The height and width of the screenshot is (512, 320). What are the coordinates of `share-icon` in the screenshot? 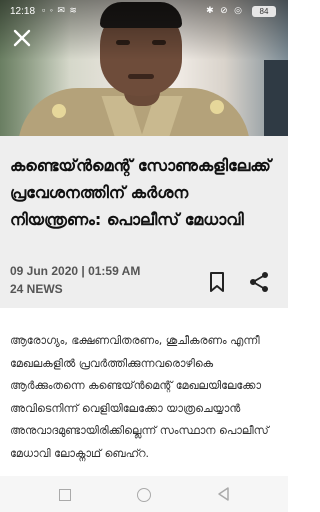 It's located at (259, 282).